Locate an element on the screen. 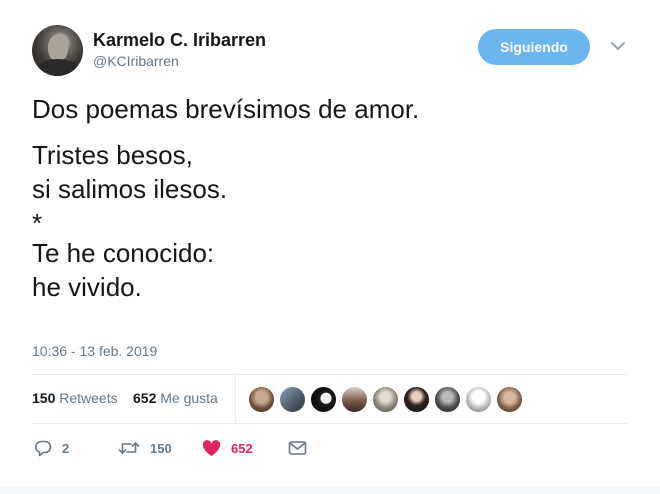 This screenshot has height=494, width=660. likes-stat: 652 Me gusta is located at coordinates (175, 398).